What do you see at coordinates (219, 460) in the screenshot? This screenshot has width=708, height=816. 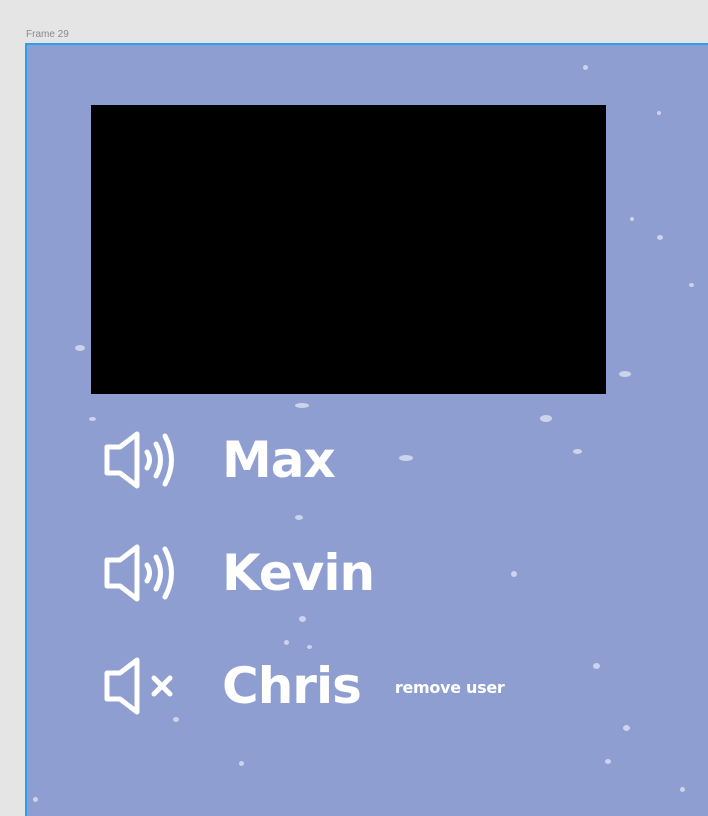 I see `user-row-max: Max` at bounding box center [219, 460].